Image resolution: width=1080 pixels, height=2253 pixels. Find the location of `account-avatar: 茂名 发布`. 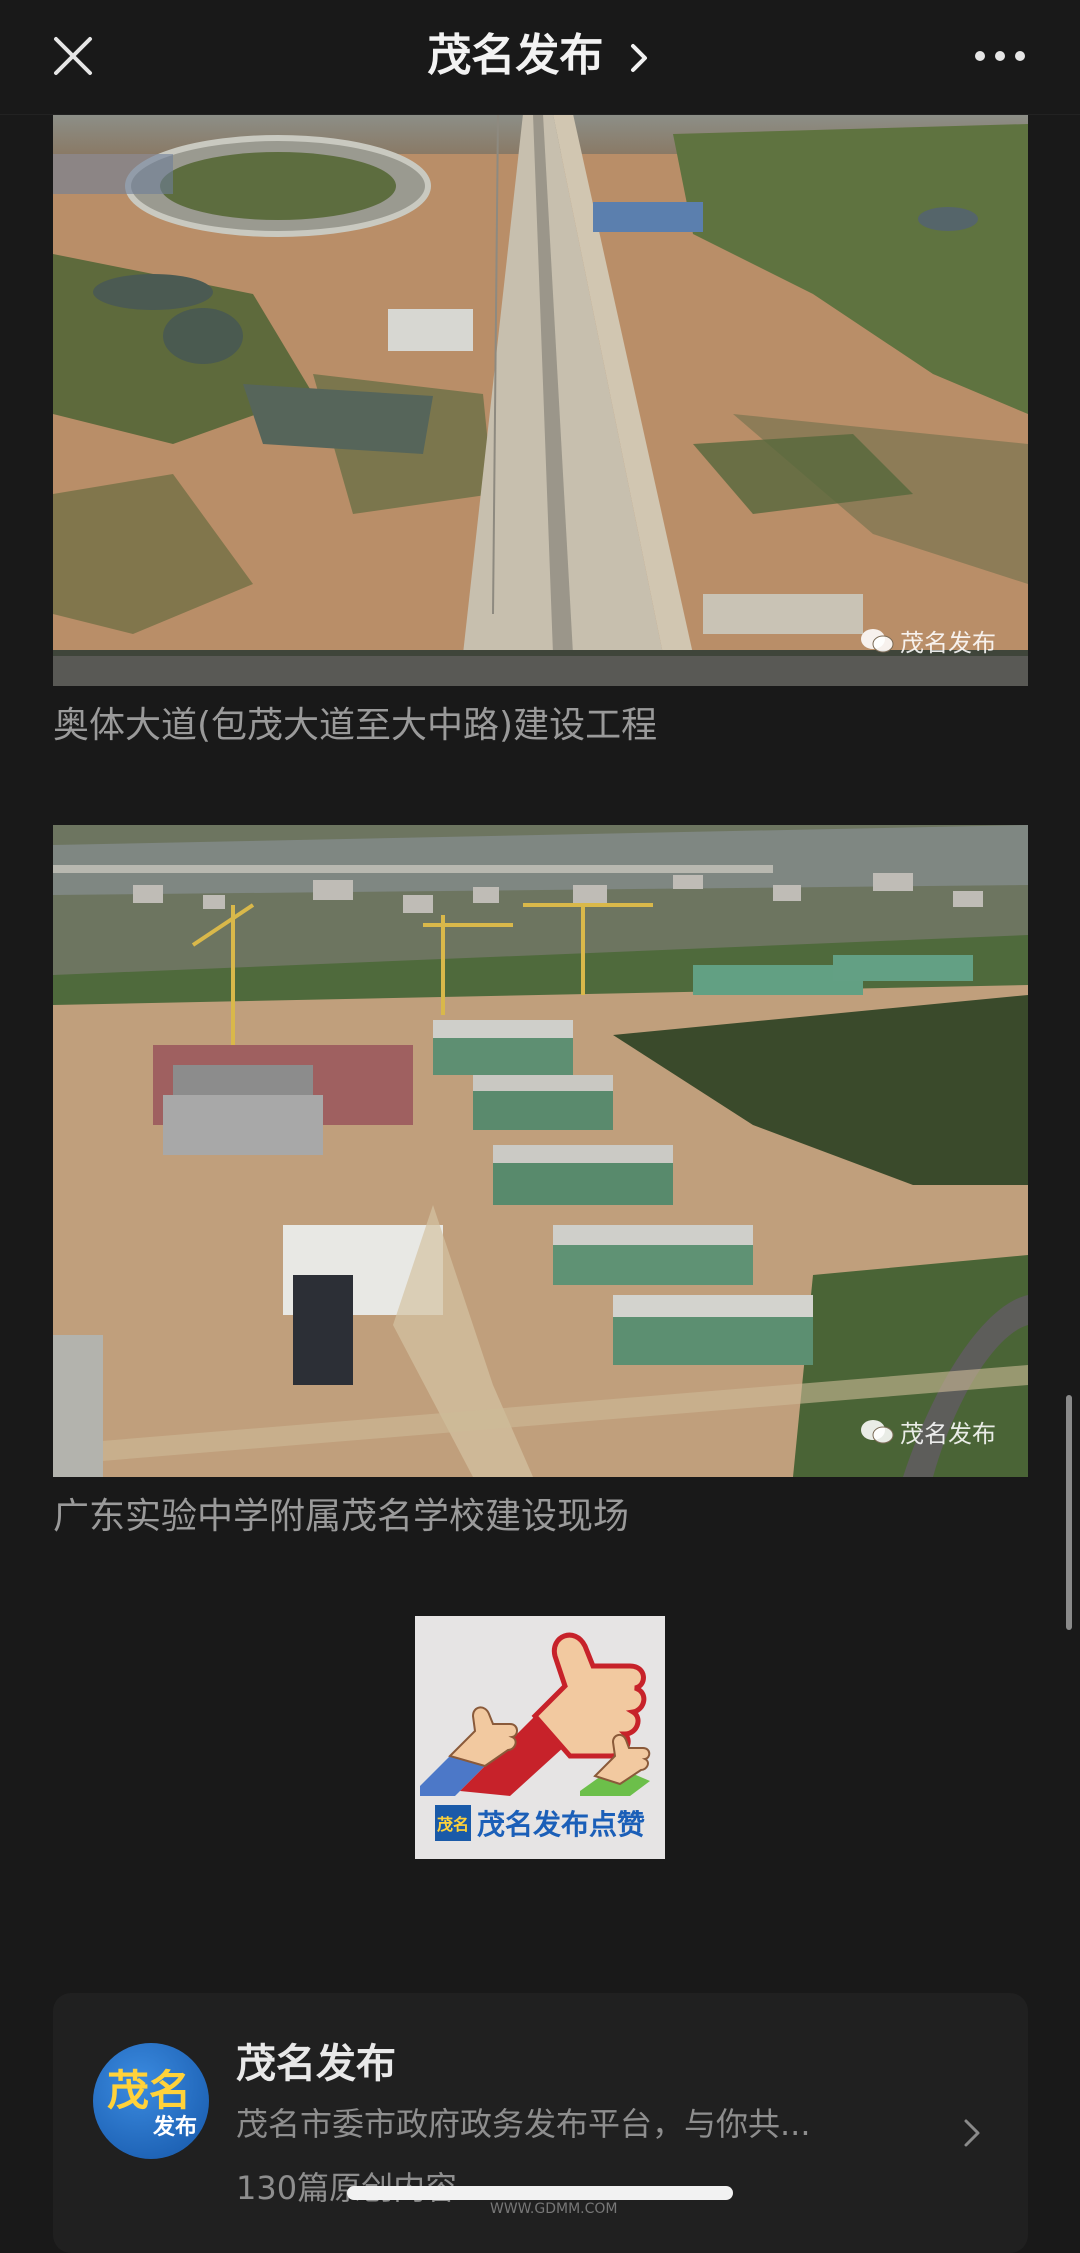

account-avatar: 茂名 发布 is located at coordinates (151, 2101).